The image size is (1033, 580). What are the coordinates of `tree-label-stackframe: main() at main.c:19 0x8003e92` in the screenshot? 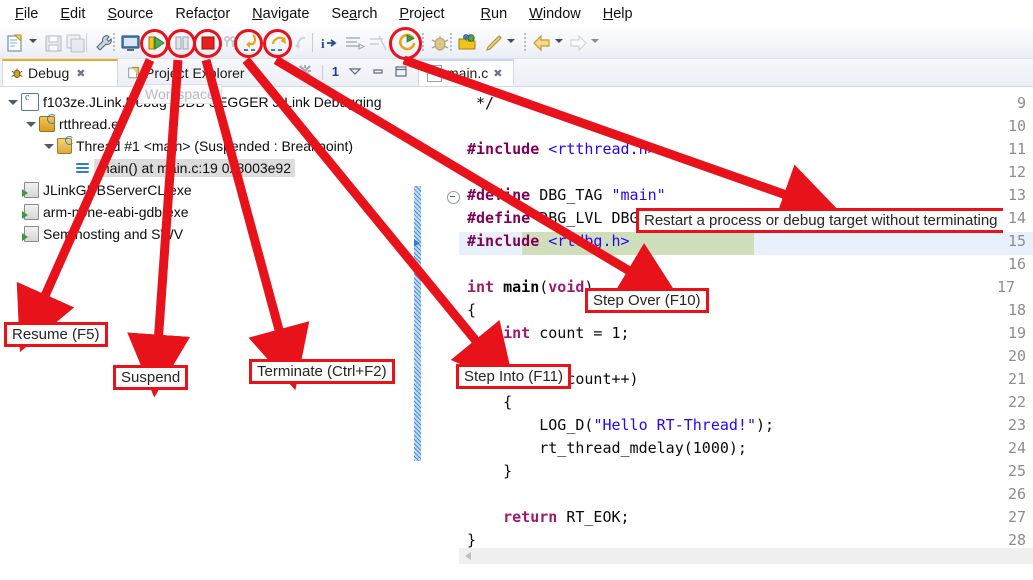 It's located at (194, 168).